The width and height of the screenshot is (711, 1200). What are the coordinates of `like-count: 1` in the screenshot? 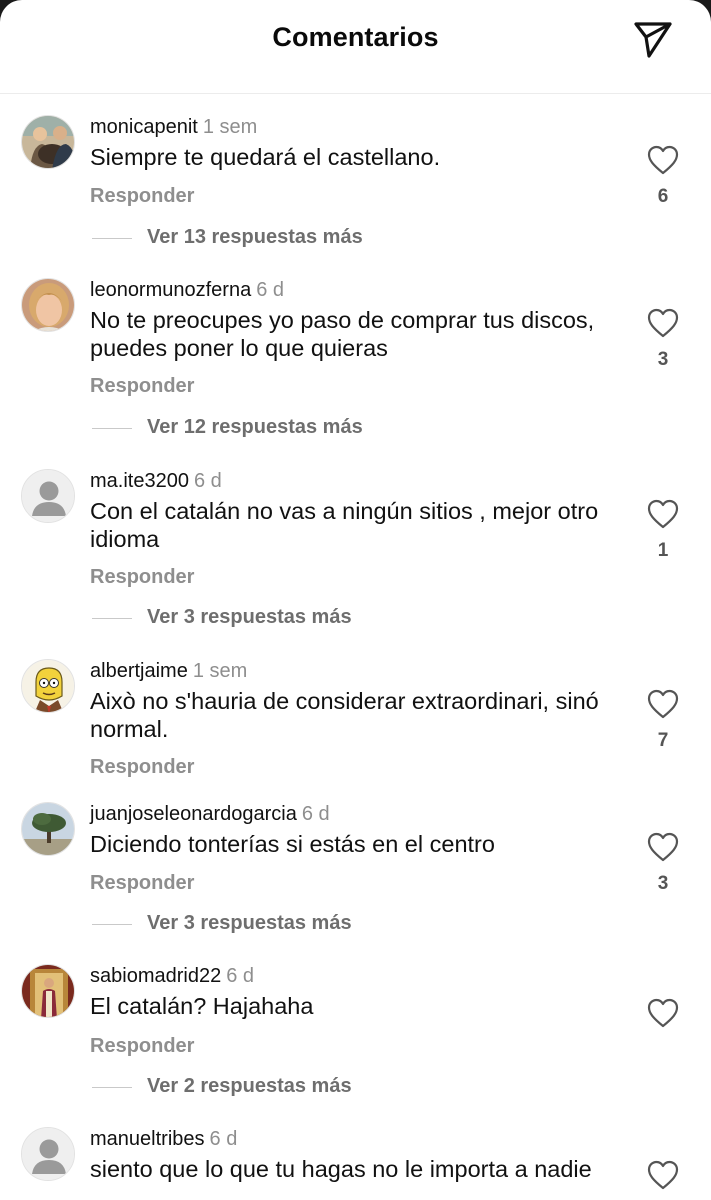 It's located at (663, 550).